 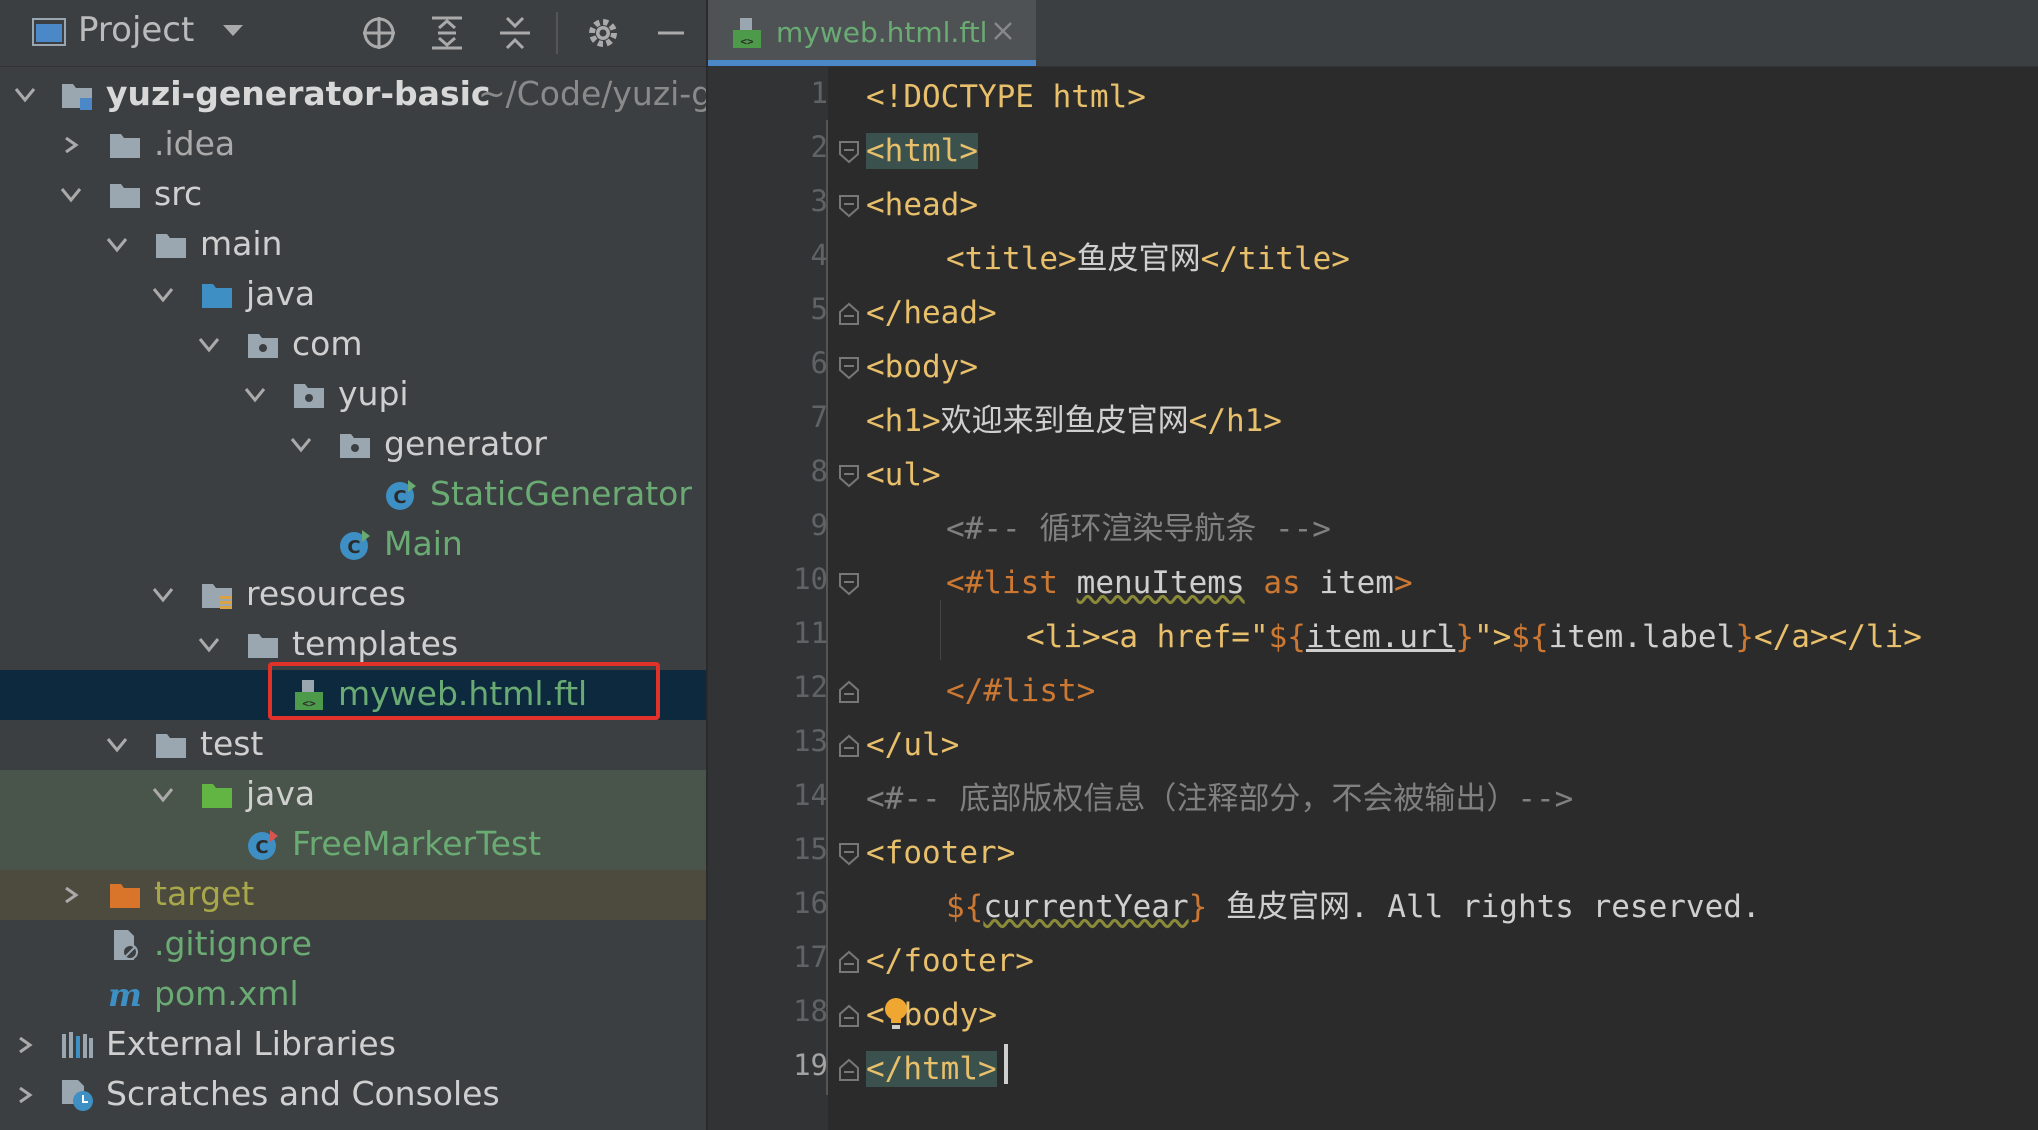 What do you see at coordinates (136, 30) in the screenshot?
I see `project-view-title: Project` at bounding box center [136, 30].